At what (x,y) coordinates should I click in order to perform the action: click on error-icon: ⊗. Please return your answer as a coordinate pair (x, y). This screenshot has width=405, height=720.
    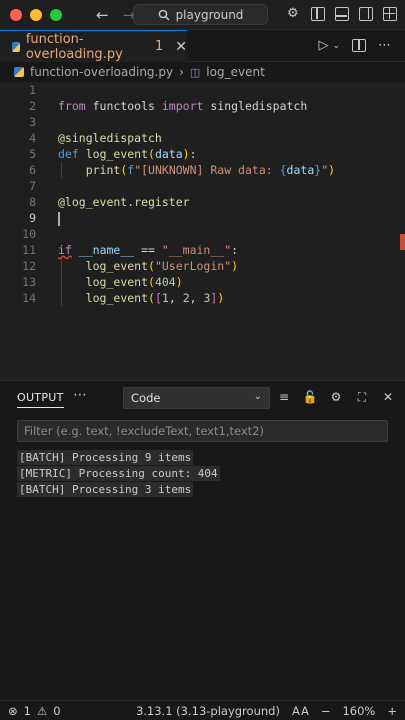
    Looking at the image, I should click on (13, 711).